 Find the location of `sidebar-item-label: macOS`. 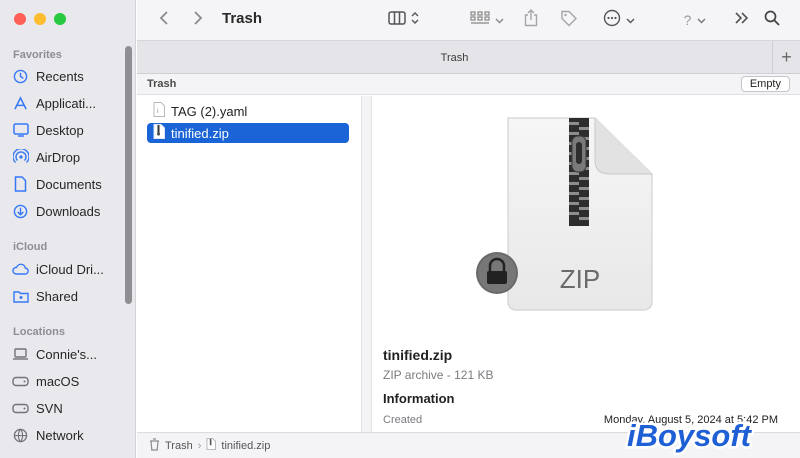

sidebar-item-label: macOS is located at coordinates (58, 381).